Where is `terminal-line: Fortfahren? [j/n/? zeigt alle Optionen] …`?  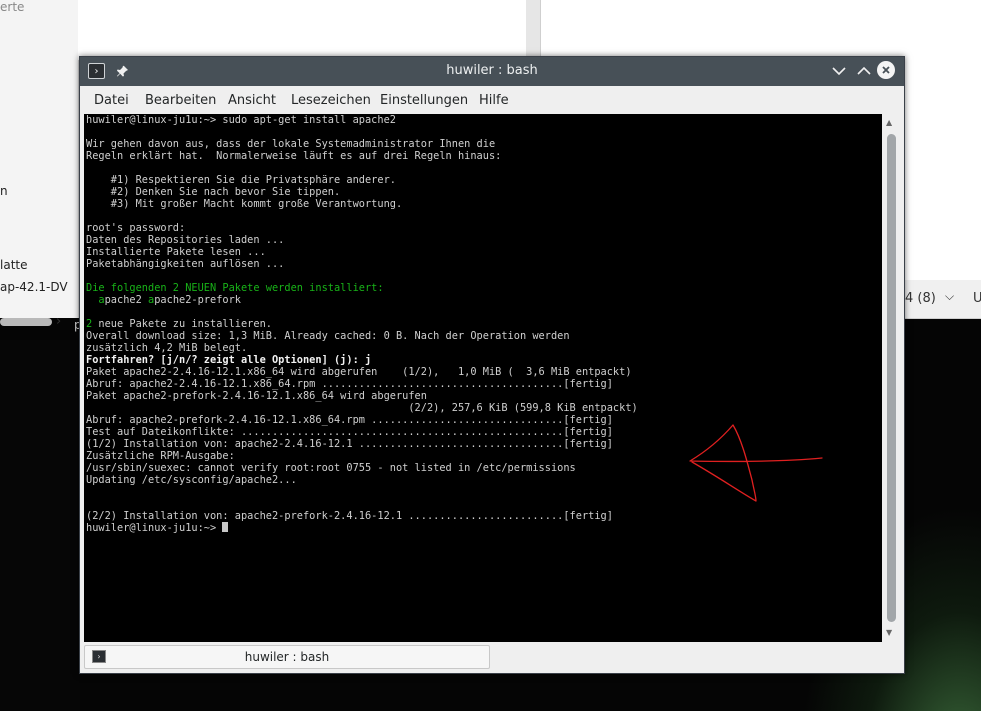 terminal-line: Fortfahren? [j/n/? zeigt alle Optionen] … is located at coordinates (229, 360).